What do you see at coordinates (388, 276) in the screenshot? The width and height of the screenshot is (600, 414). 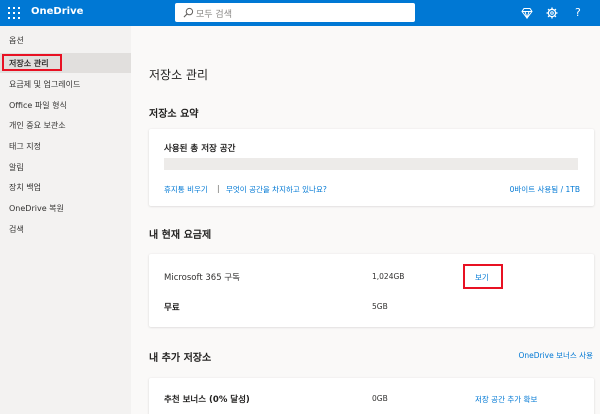 I see `plan-size-m365: 1,024GB` at bounding box center [388, 276].